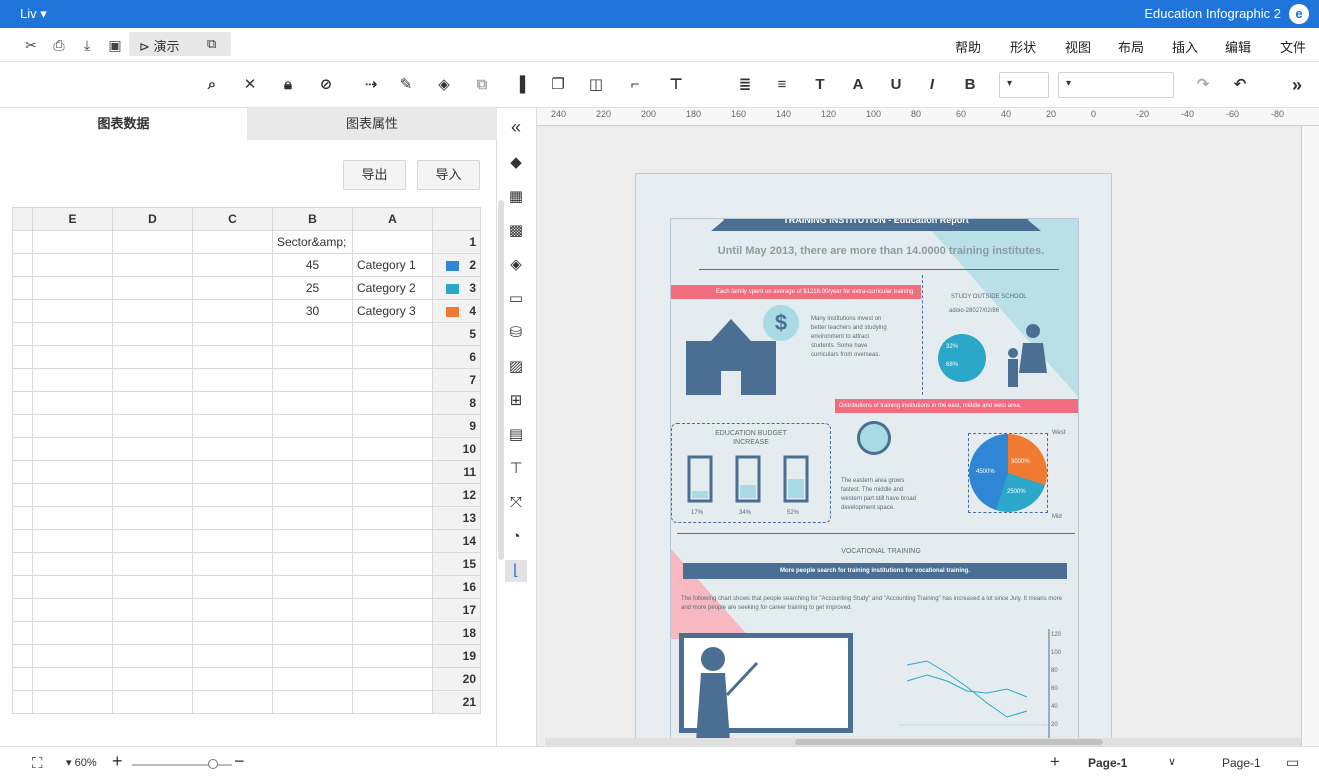 The image size is (1319, 777). I want to click on line-spacing-icon: ≣, so click(745, 85).